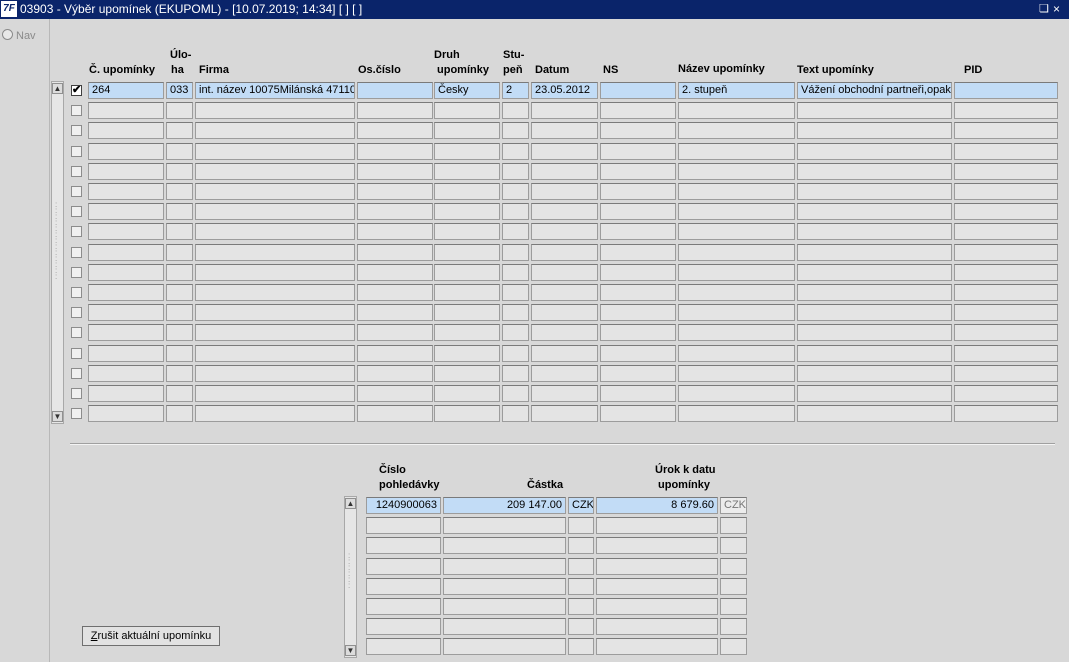 The image size is (1069, 662). I want to click on cislo-upominky-cell: 264, so click(126, 90).